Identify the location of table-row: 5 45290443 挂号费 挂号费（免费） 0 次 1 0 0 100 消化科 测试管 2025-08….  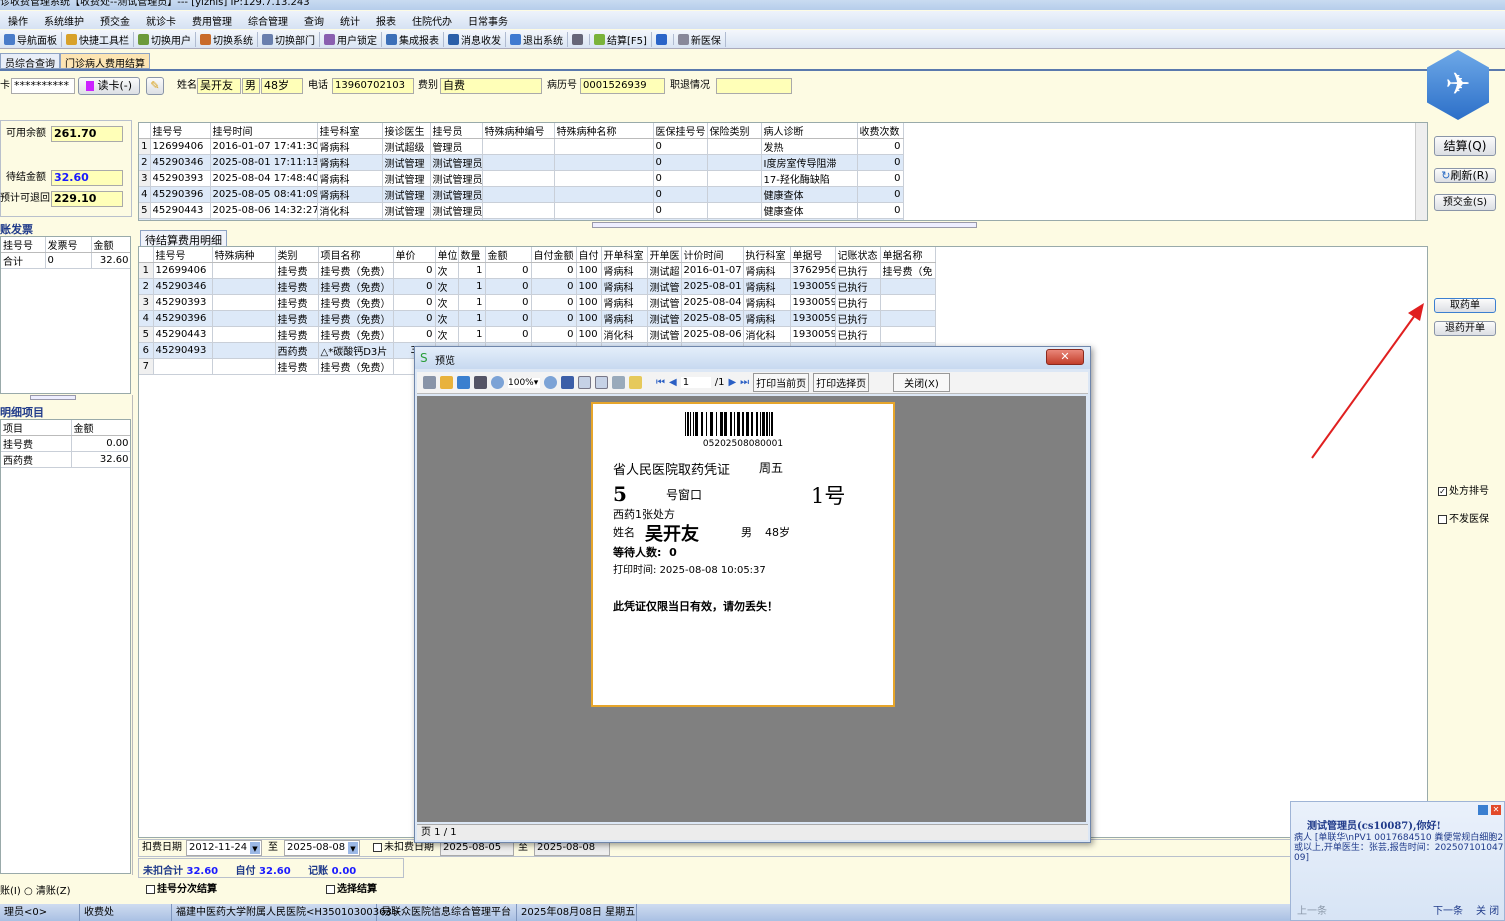
(537, 334).